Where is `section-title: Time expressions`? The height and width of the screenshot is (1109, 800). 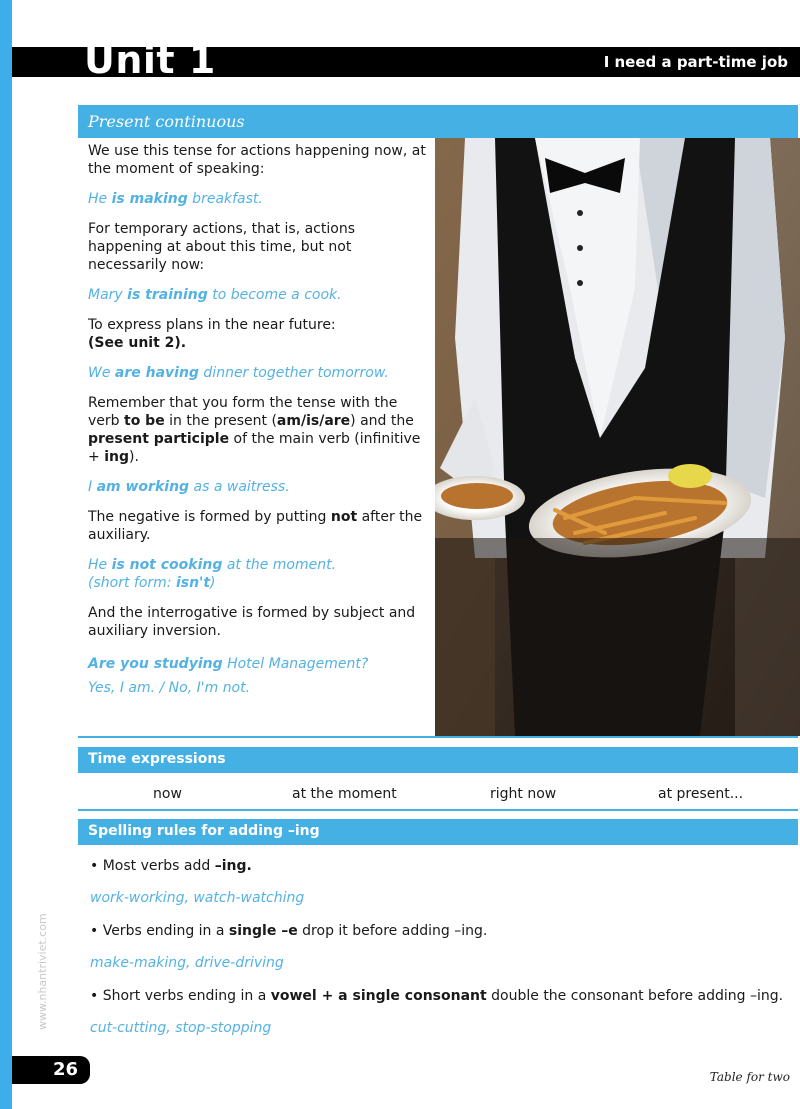 section-title: Time expressions is located at coordinates (157, 759).